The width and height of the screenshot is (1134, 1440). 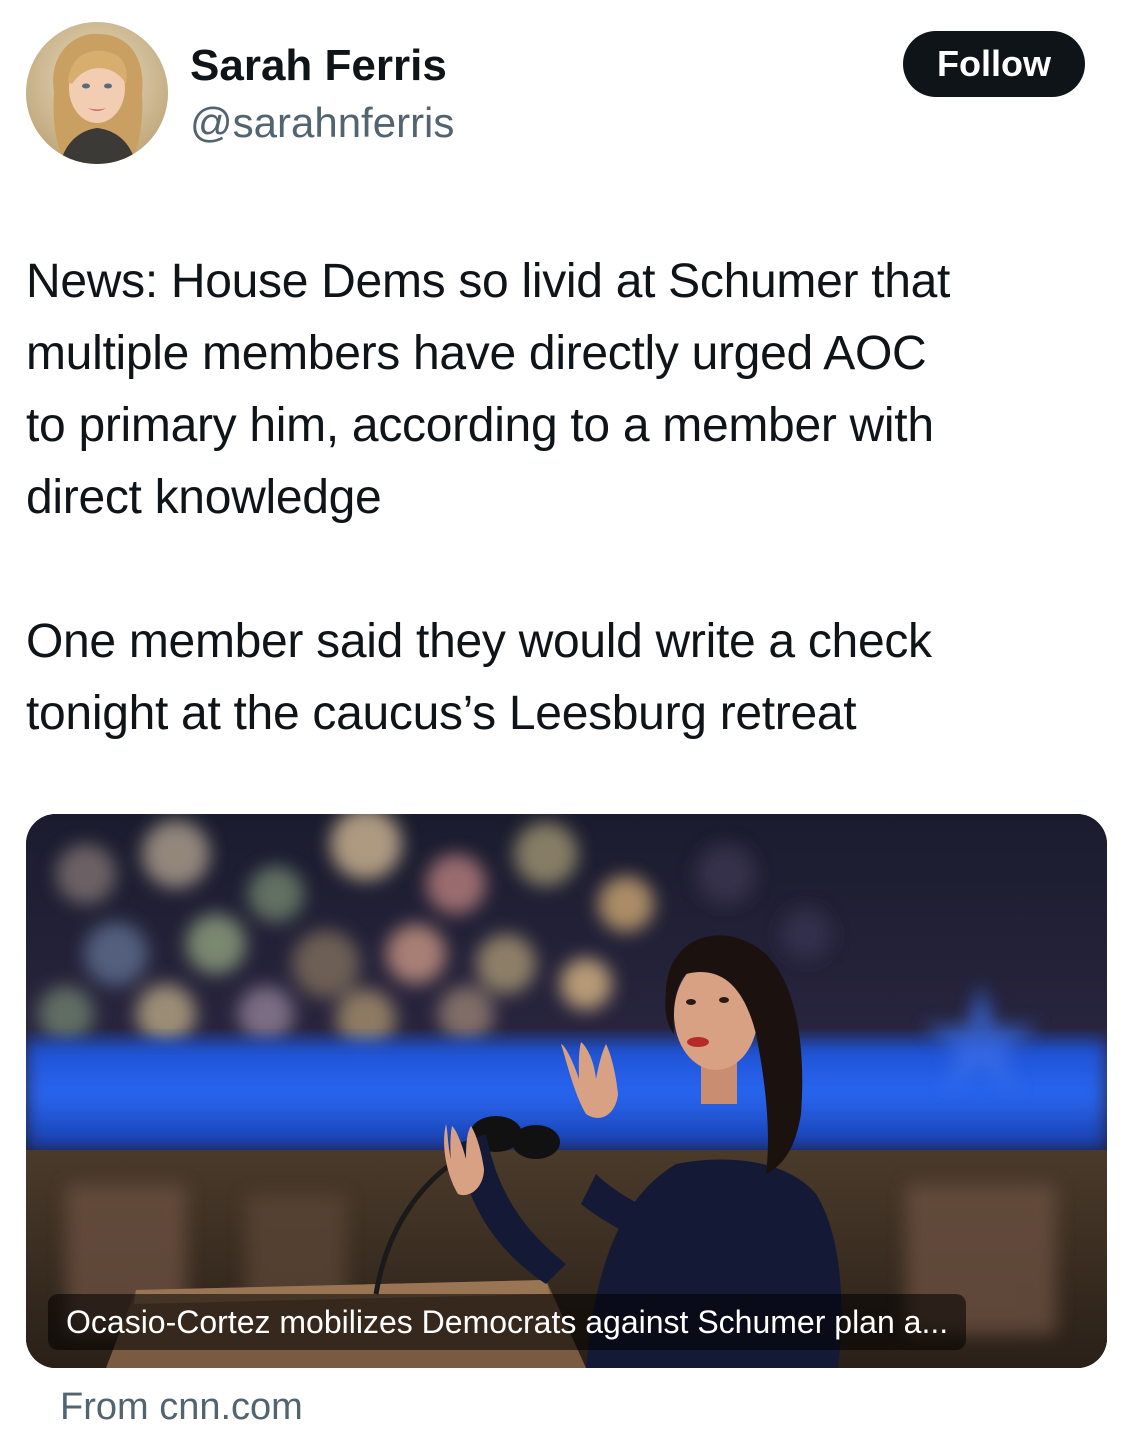 What do you see at coordinates (181, 1407) in the screenshot?
I see `card-source: From cnn.com` at bounding box center [181, 1407].